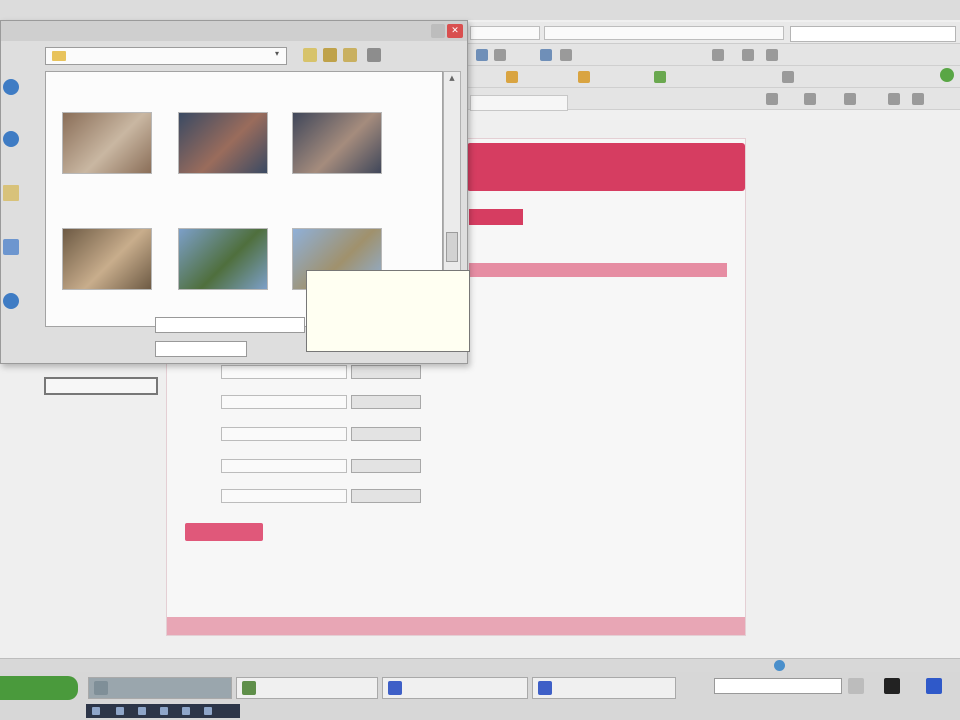 The image size is (960, 720). What do you see at coordinates (23, 153) in the screenshot?
I see `place-desktop` at bounding box center [23, 153].